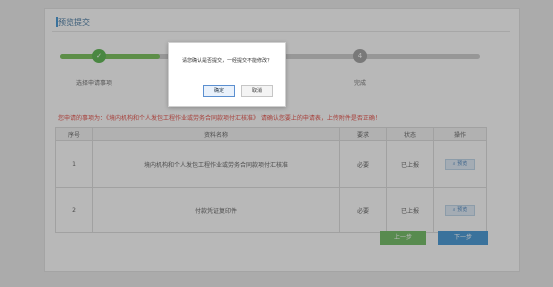  I want to click on ok-button: 确定, so click(219, 91).